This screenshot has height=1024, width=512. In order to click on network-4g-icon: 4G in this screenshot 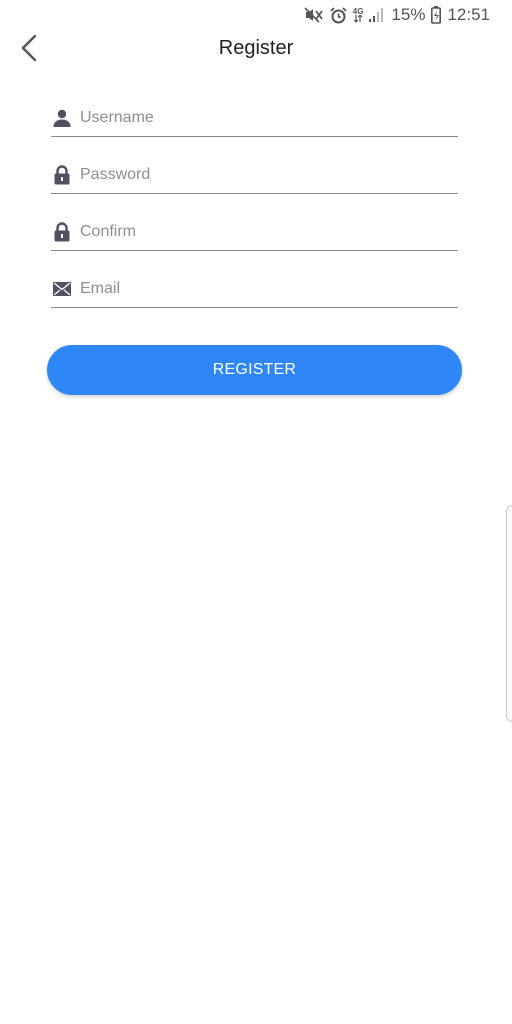, I will do `click(358, 15)`.